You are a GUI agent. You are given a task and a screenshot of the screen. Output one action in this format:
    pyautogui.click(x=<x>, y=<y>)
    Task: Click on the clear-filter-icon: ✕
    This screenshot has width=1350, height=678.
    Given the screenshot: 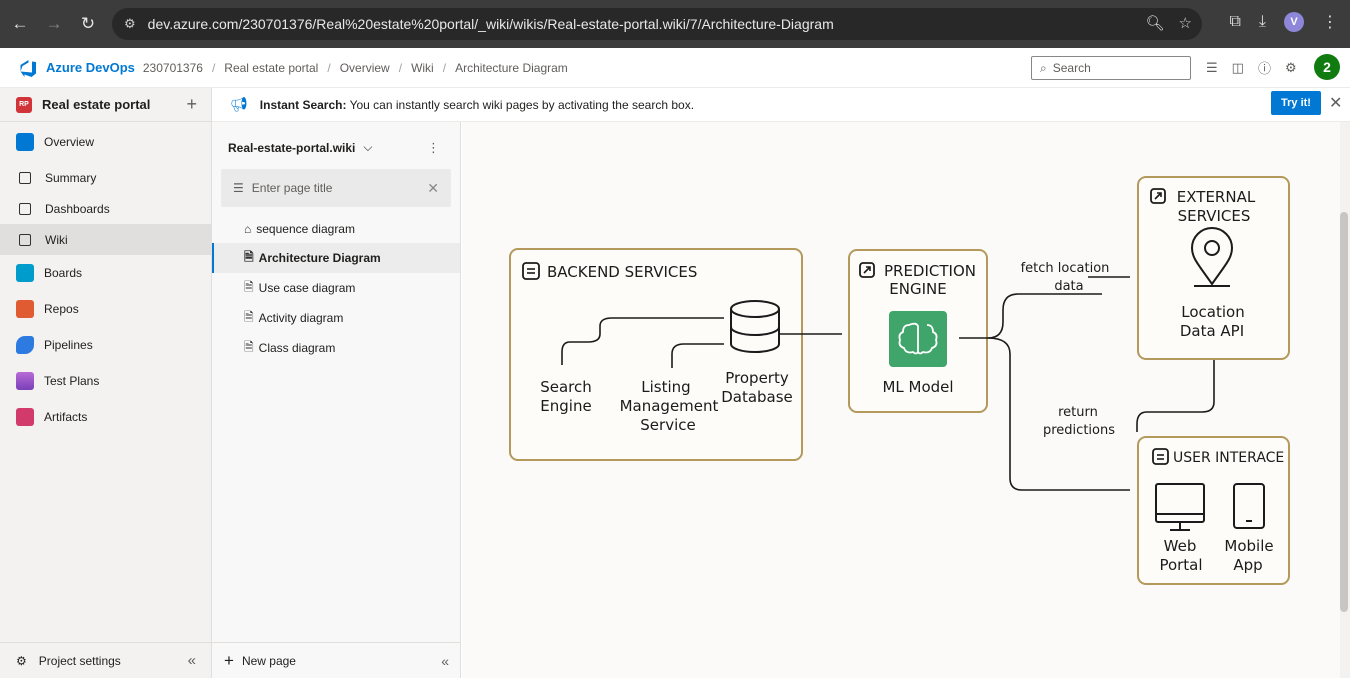 What is the action you would take?
    pyautogui.click(x=433, y=188)
    